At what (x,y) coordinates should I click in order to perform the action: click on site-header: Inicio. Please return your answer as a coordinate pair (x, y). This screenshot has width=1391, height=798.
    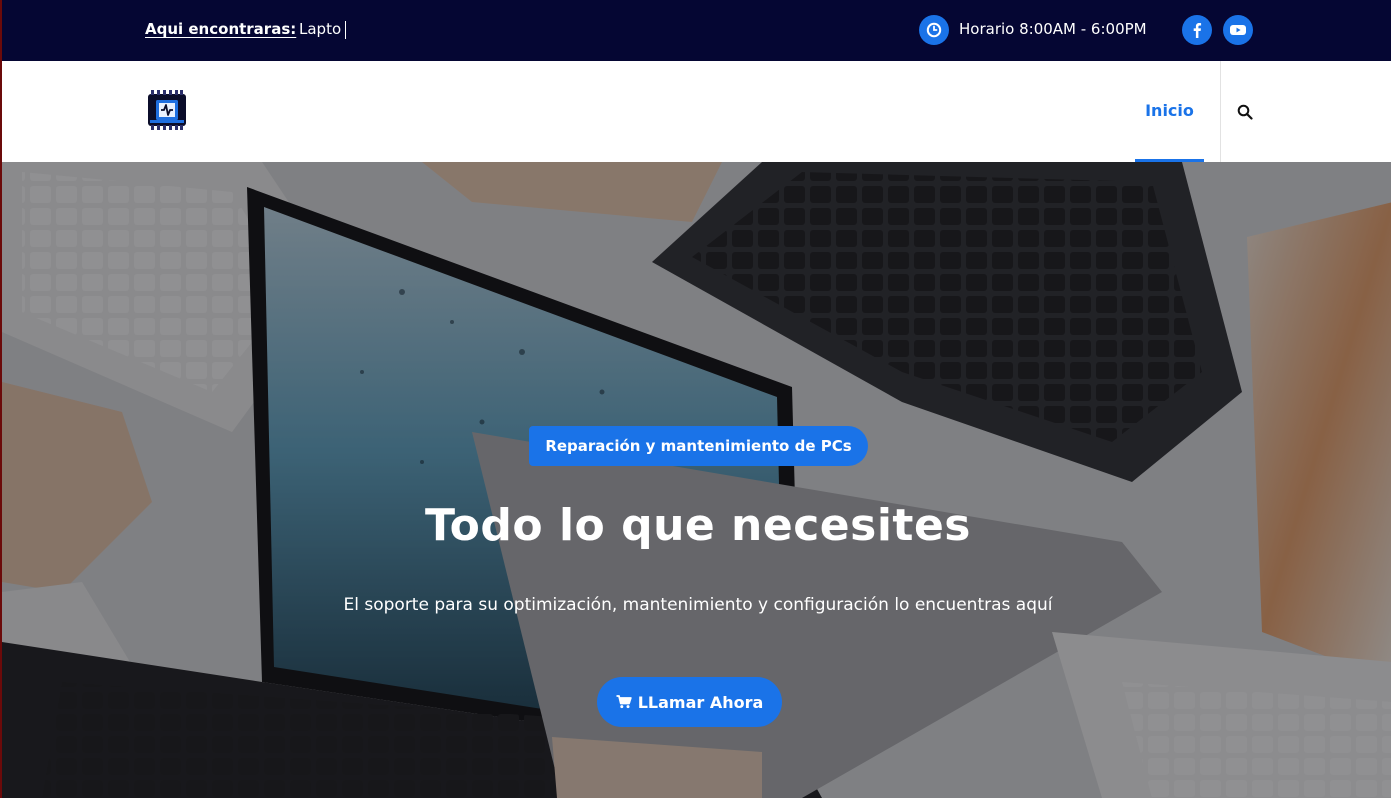
    Looking at the image, I should click on (695, 111).